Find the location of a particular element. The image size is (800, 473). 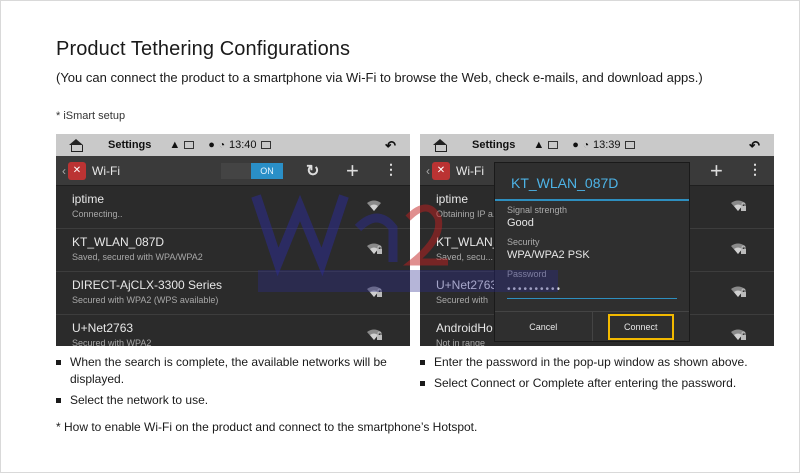

clock: 13:39 is located at coordinates (607, 145).